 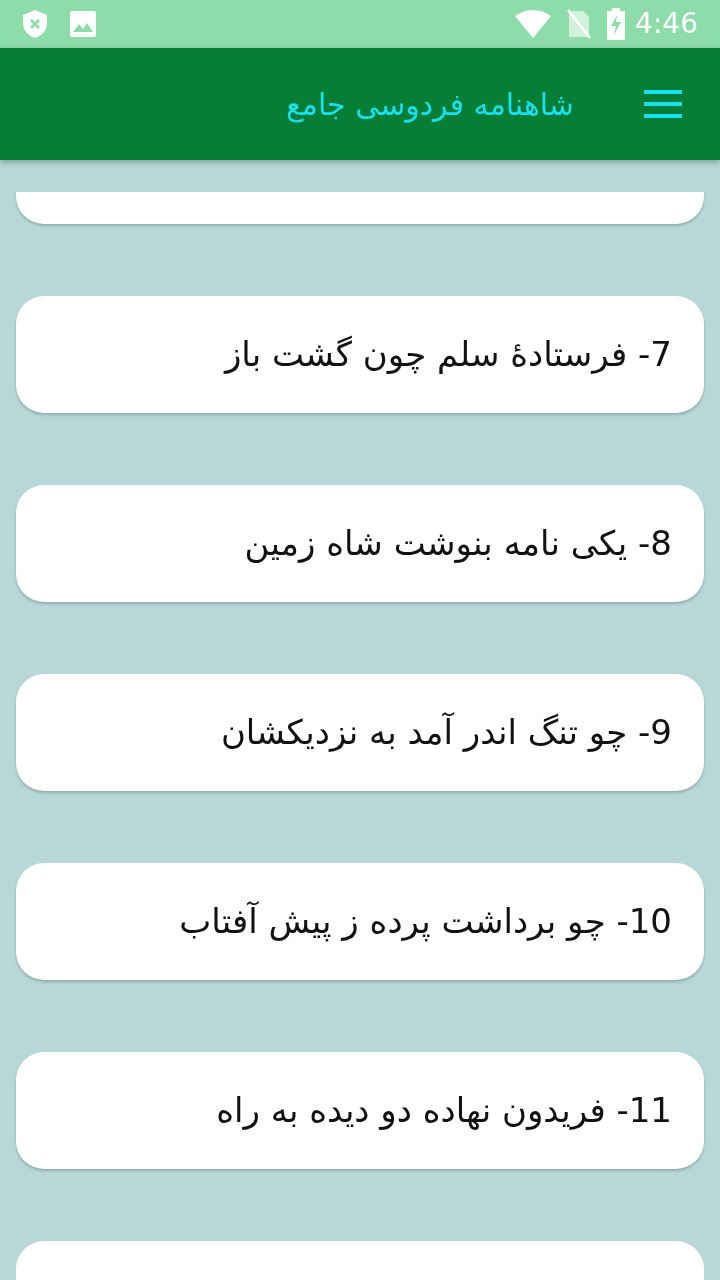 I want to click on list-card: 7- فرستادهٔ سلم چون گشت باز, so click(x=360, y=354).